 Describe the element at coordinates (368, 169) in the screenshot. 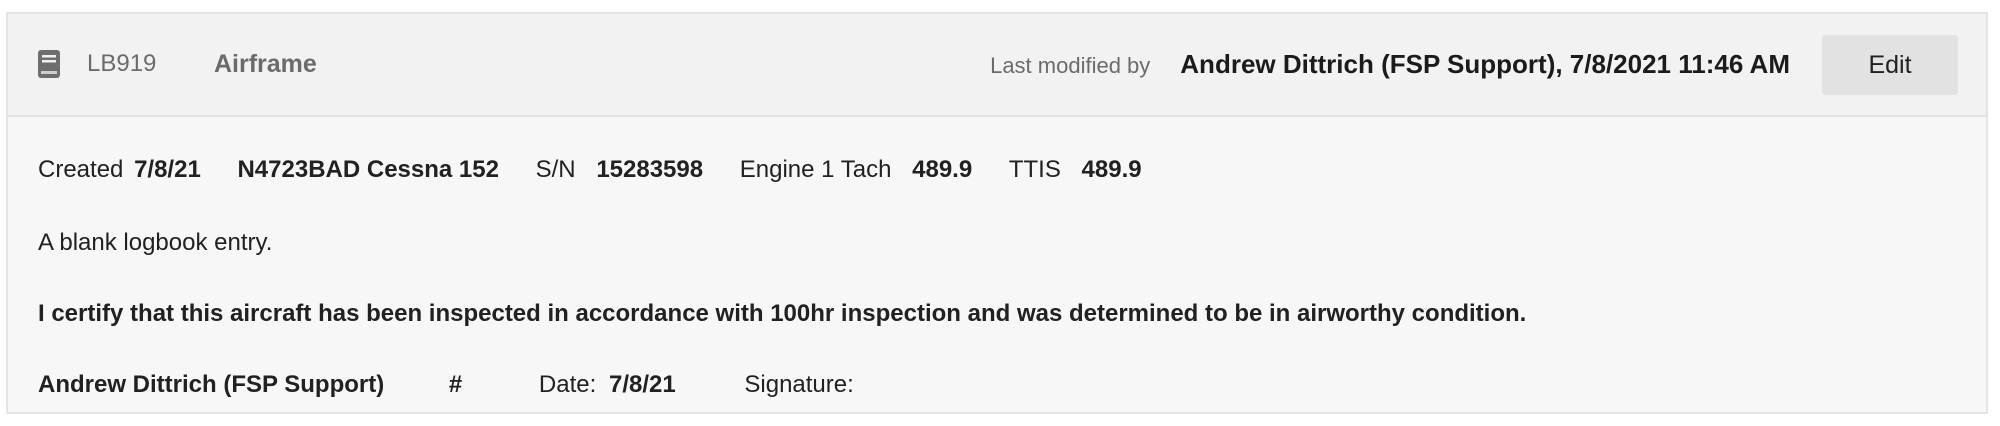

I see `aircraft-name: N4723BAD Cessna 152` at that location.